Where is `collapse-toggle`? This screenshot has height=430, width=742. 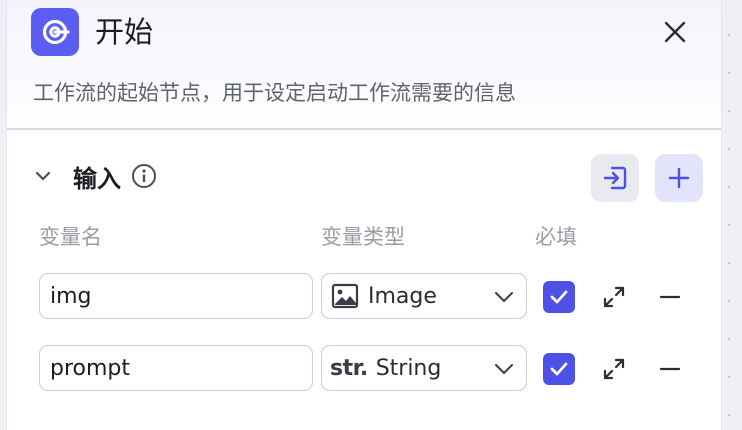 collapse-toggle is located at coordinates (43, 176).